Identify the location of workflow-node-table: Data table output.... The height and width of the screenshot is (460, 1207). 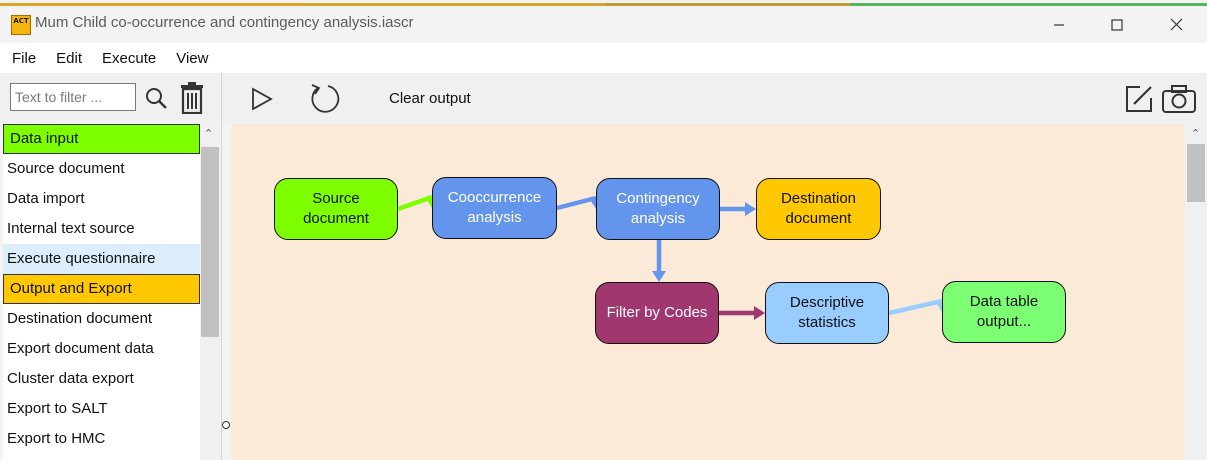
(1004, 312).